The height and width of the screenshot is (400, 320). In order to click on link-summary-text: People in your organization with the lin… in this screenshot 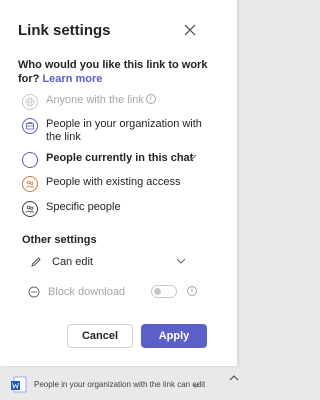, I will do `click(119, 384)`.